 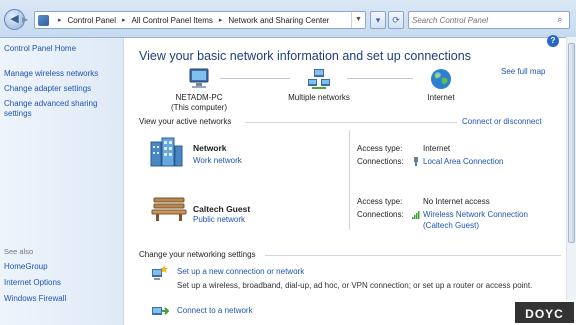 I want to click on access-type-value: Internet, so click(x=437, y=148).